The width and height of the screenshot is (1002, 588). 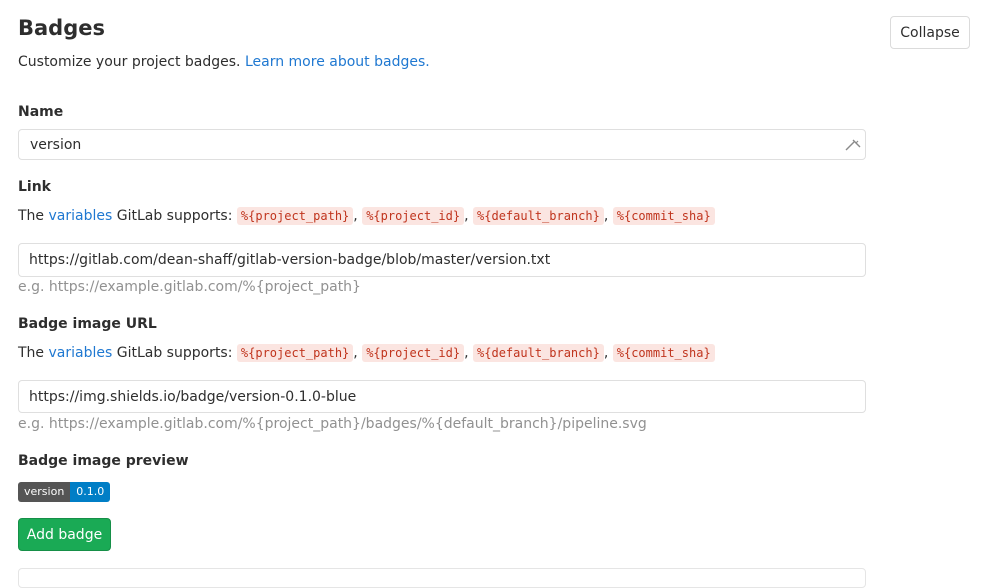 I want to click on learn-more-link: Learn more about badges., so click(x=337, y=62).